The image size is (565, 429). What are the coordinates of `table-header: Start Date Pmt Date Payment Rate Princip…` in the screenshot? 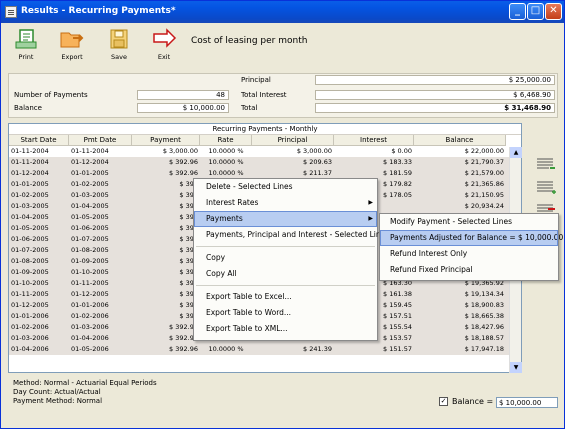 It's located at (265, 140).